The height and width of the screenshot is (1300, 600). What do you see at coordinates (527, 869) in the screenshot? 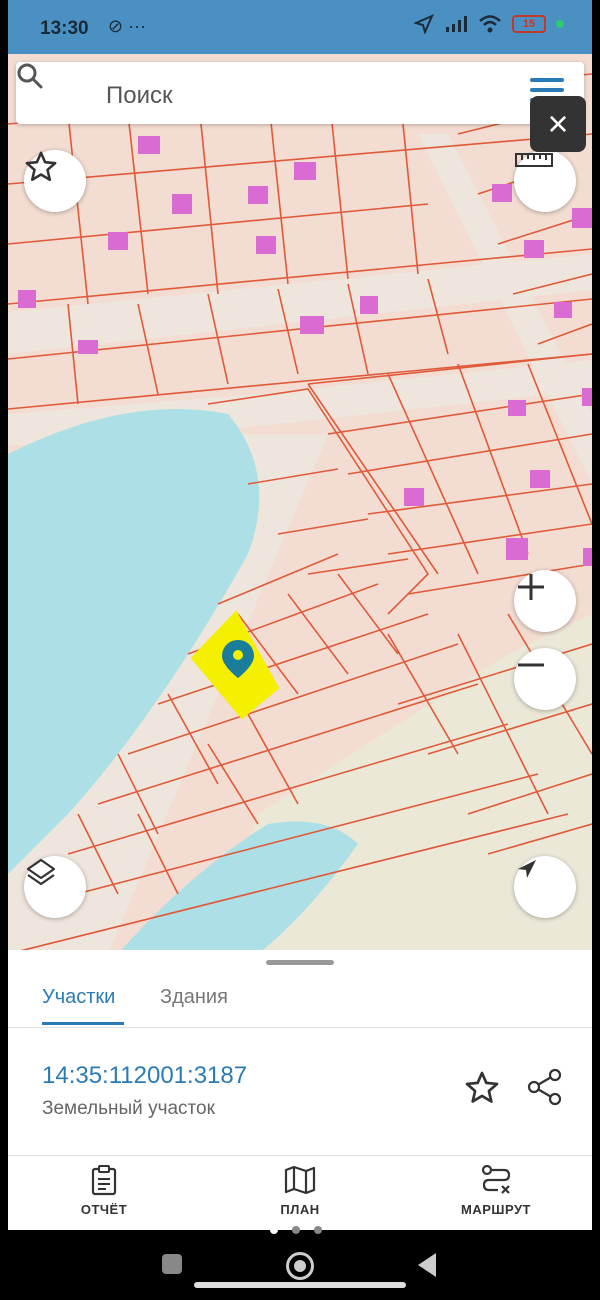
I see `navigation-arrow-icon` at bounding box center [527, 869].